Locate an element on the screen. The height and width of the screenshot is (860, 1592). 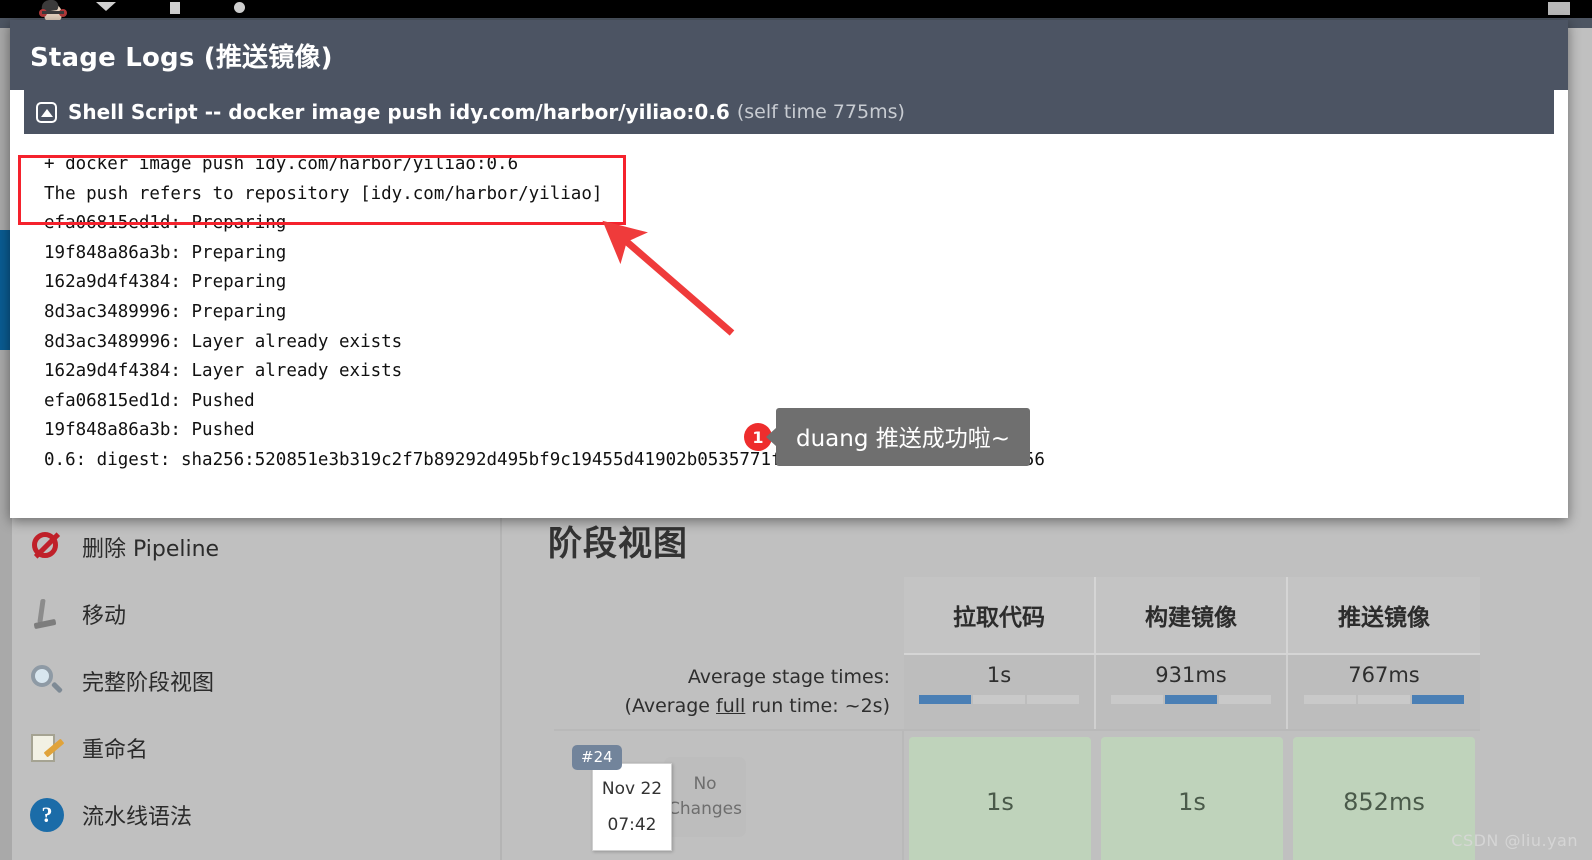
help-icon: ? is located at coordinates (47, 814).